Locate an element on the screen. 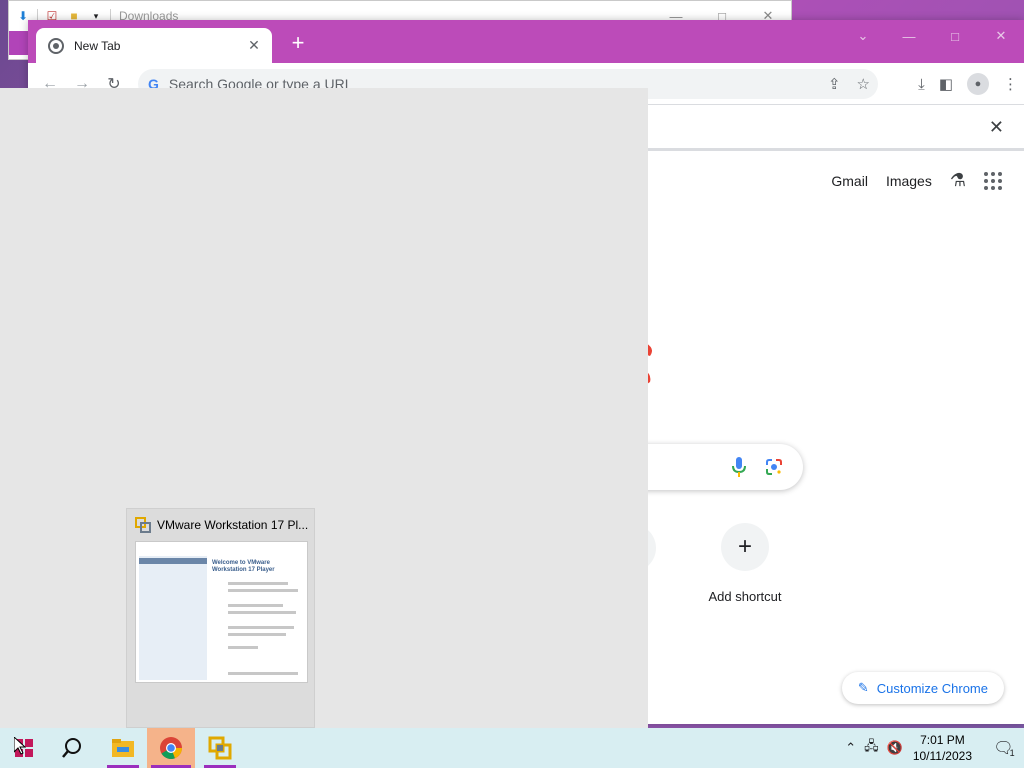 This screenshot has width=1024, height=768. labs-flask-icon: ⚗ is located at coordinates (958, 180).